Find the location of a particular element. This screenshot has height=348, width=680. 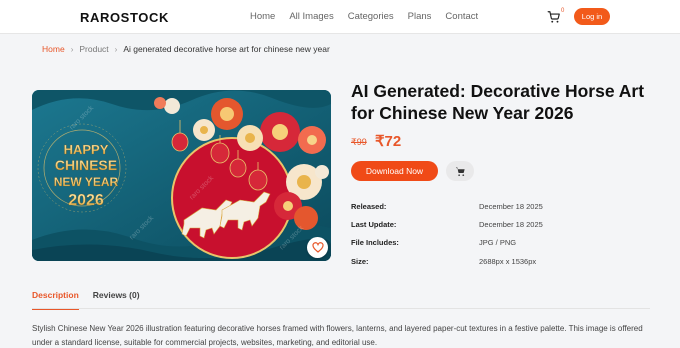

breadcrumb-home: Home is located at coordinates (53, 49).